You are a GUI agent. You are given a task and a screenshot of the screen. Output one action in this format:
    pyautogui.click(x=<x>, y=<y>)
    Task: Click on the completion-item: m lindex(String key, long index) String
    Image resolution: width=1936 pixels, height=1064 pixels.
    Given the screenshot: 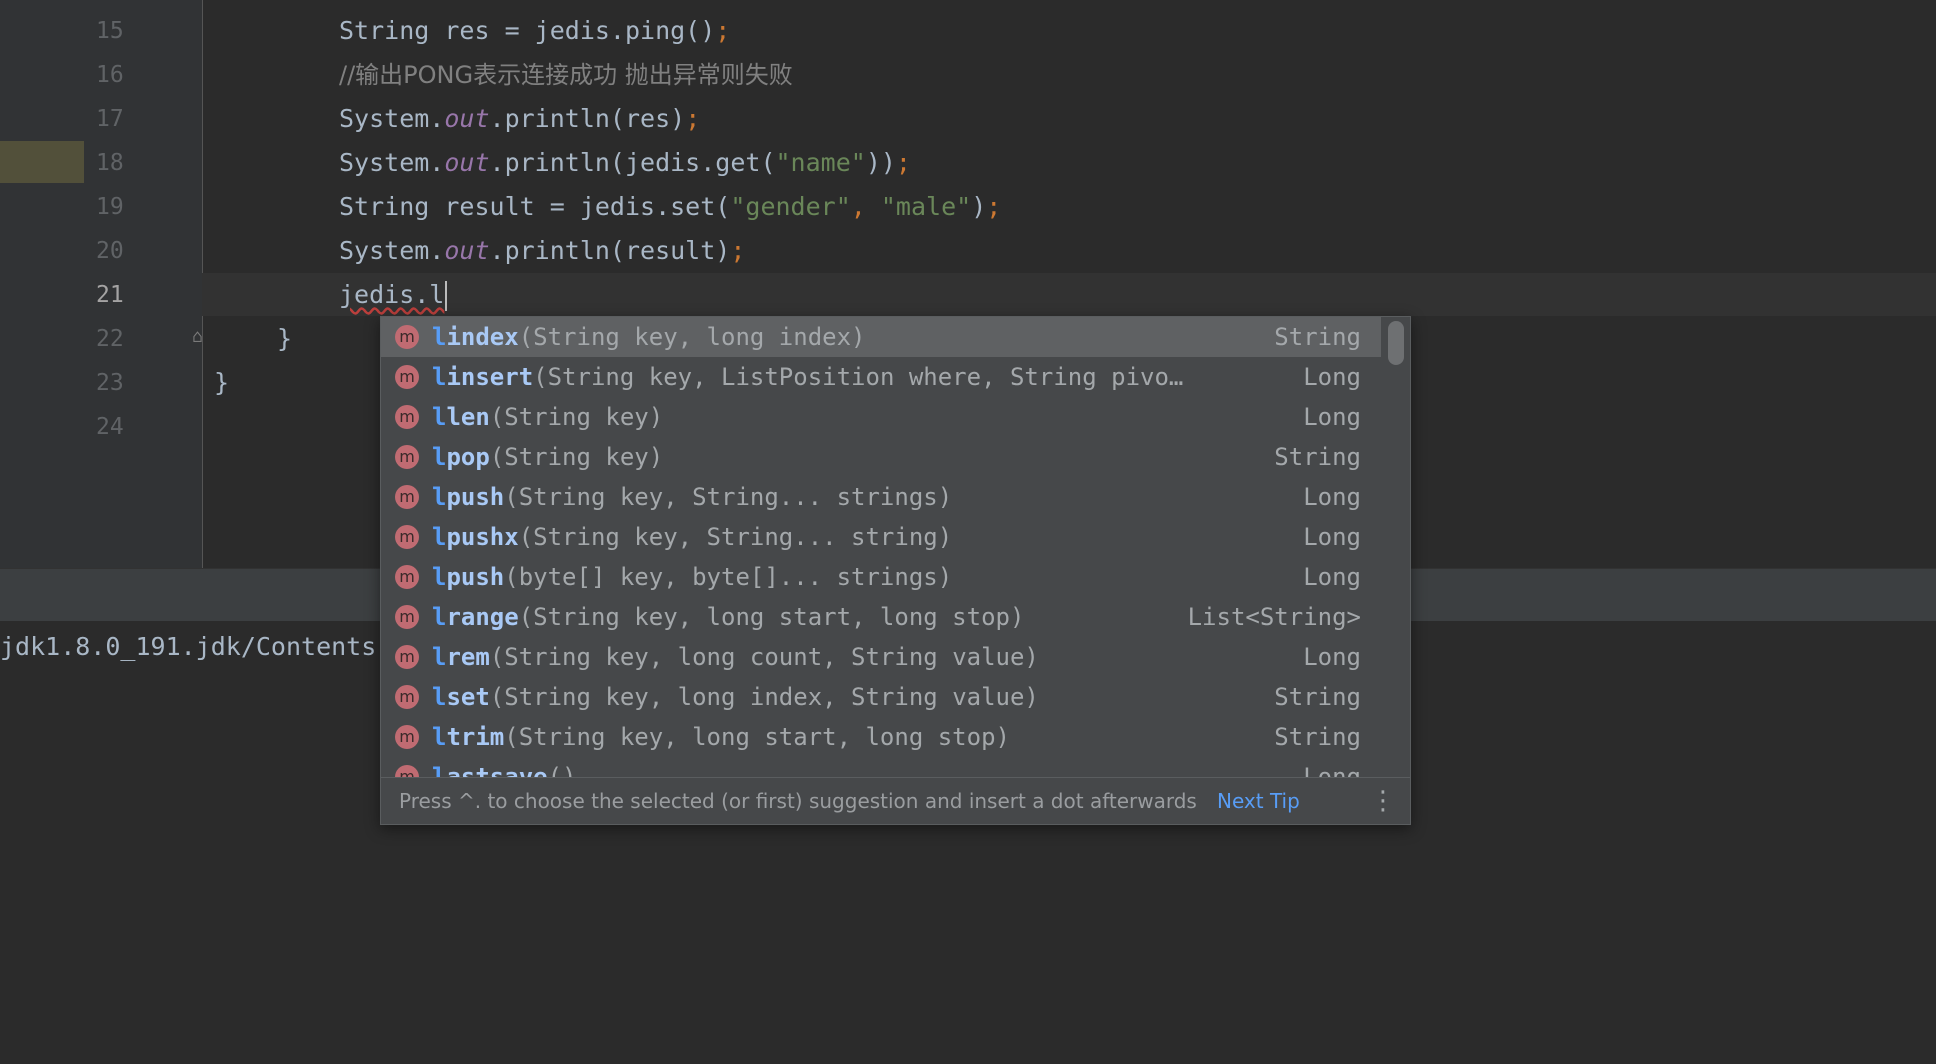 What is the action you would take?
    pyautogui.click(x=881, y=337)
    